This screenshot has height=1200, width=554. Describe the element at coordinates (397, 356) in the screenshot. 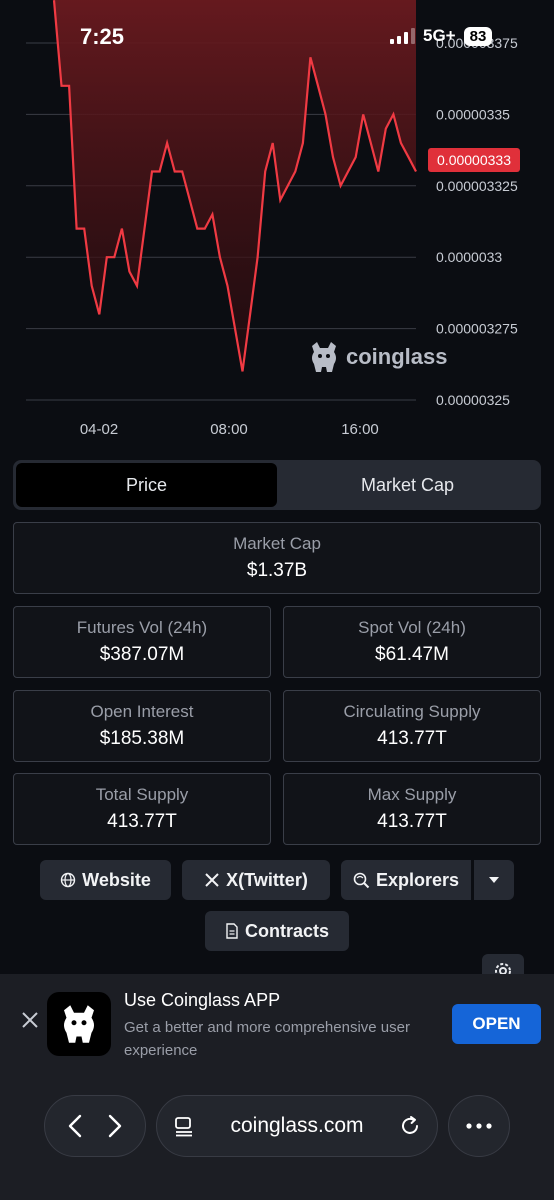

I see `watermark-text: coinglass` at that location.